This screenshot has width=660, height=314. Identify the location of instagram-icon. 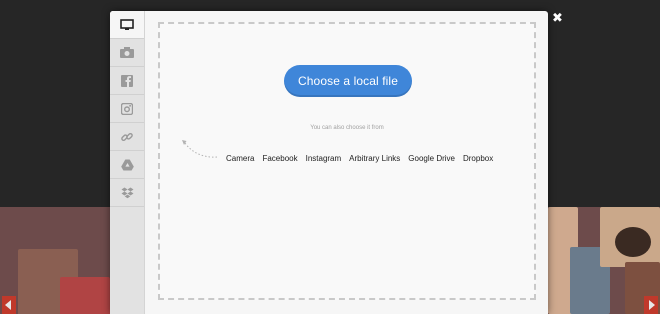
(127, 108).